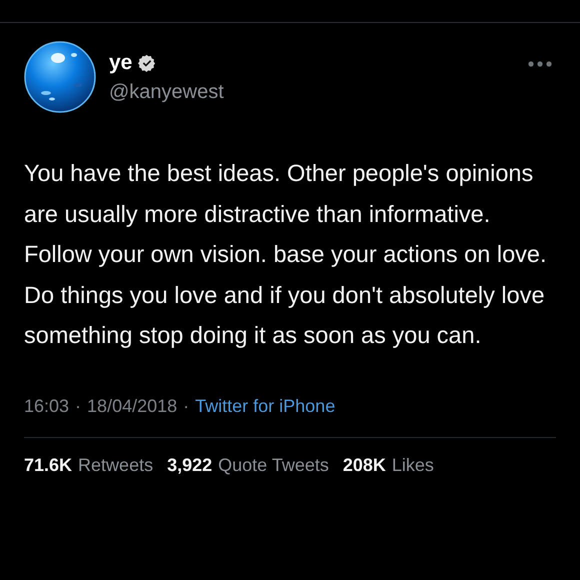 The width and height of the screenshot is (580, 580). Describe the element at coordinates (540, 64) in the screenshot. I see `more-options-icon` at that location.